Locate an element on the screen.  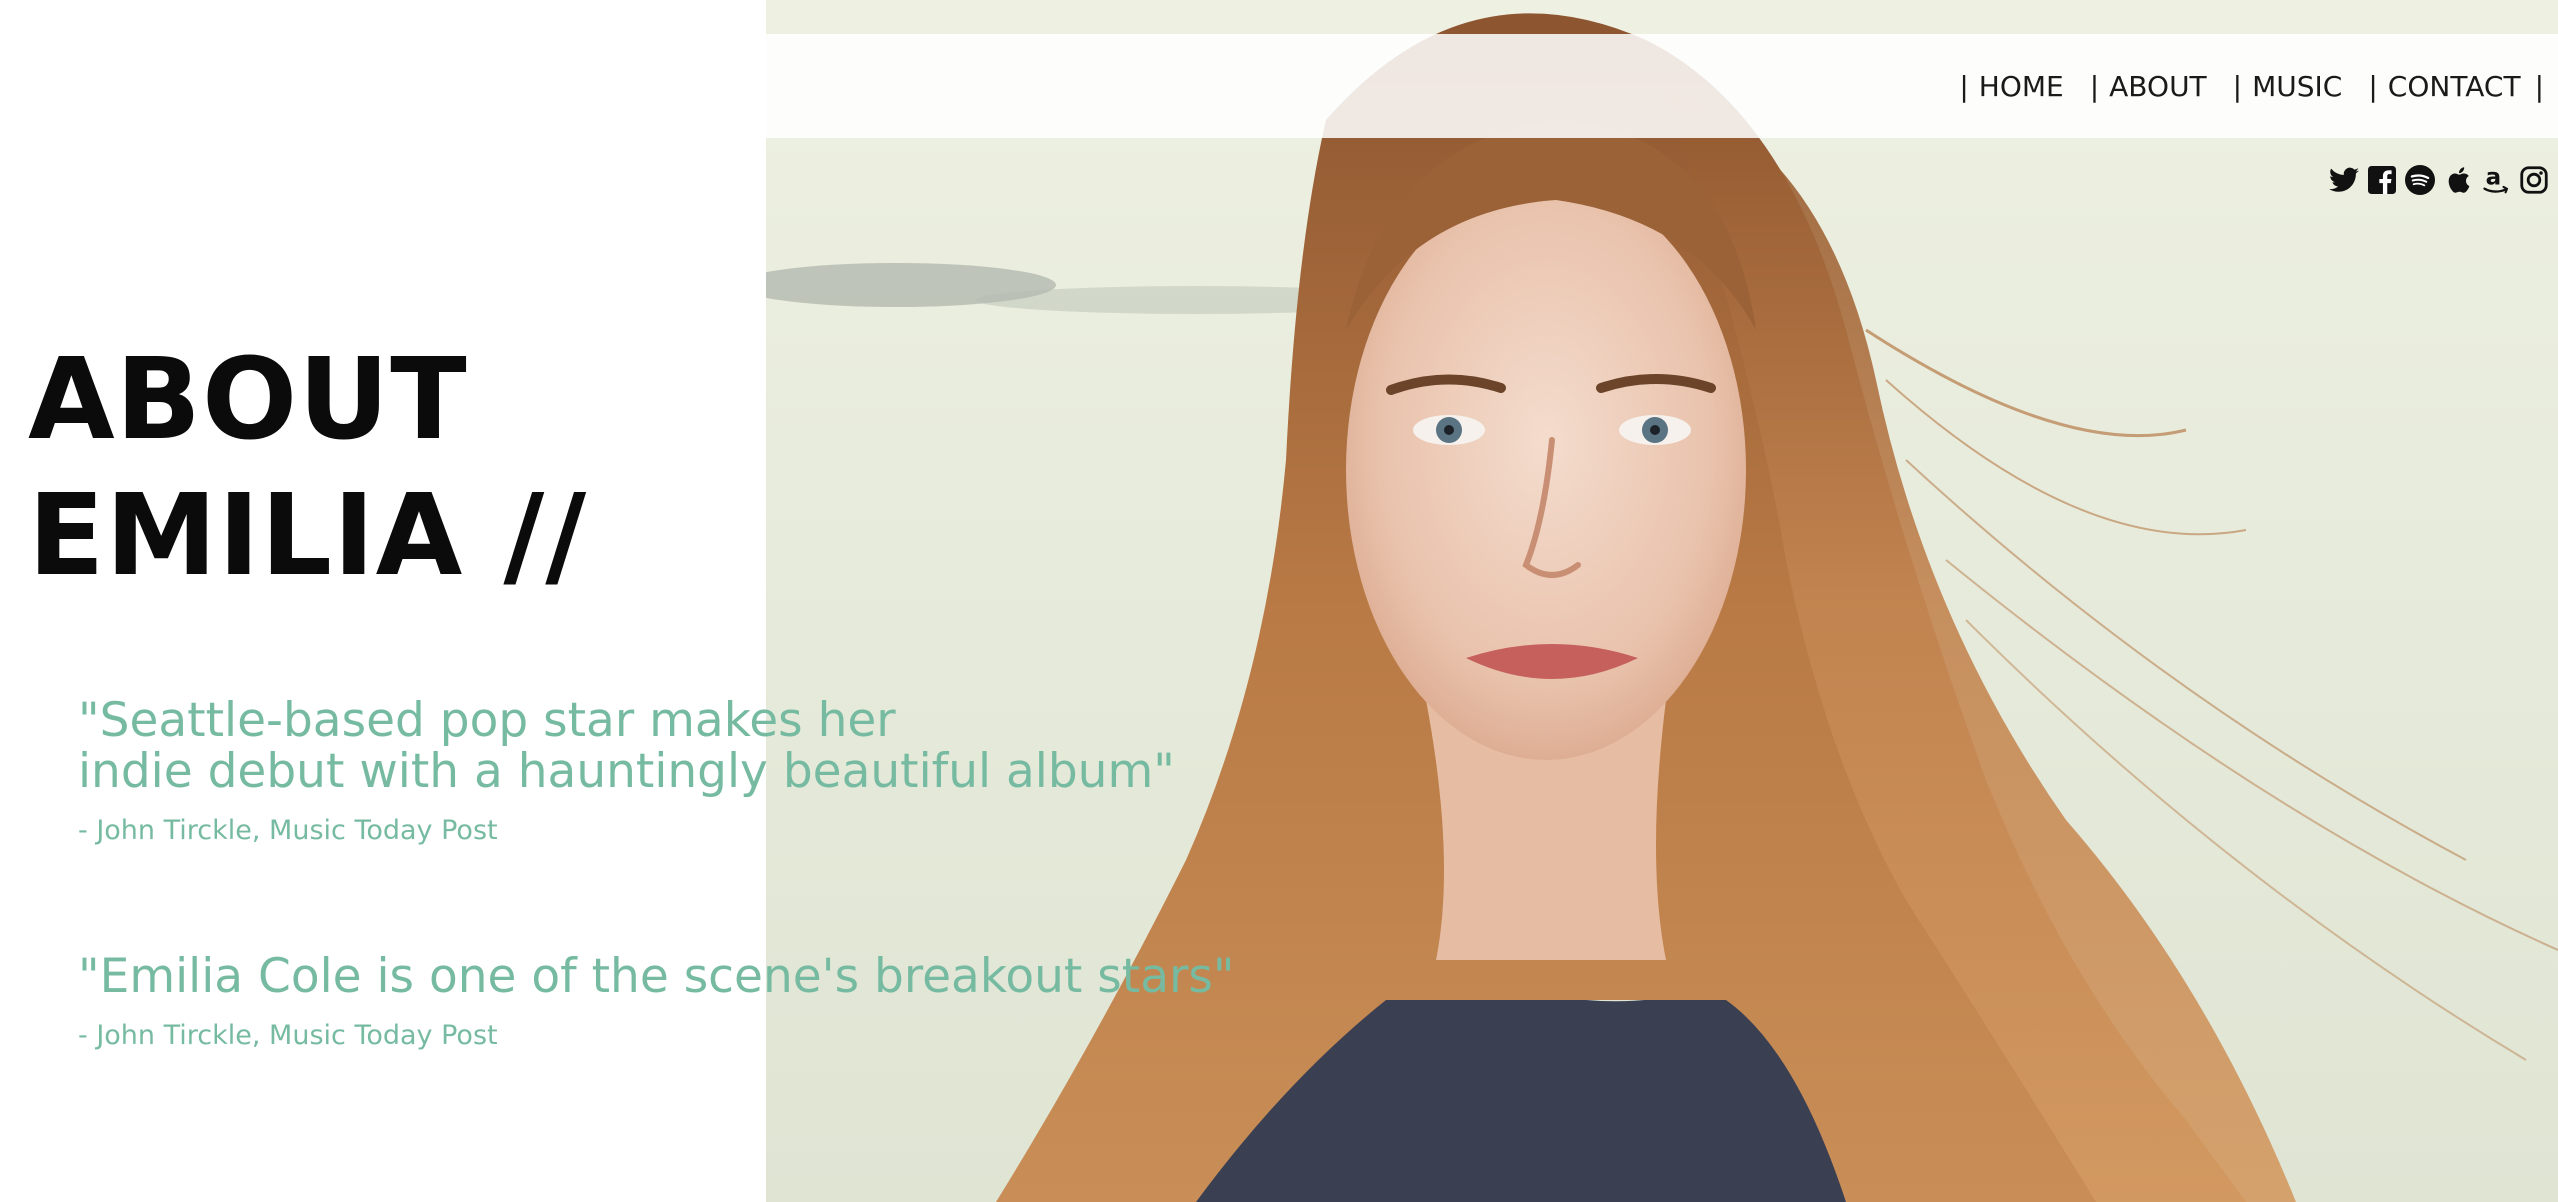
page-title-line2: EMILIA // is located at coordinates (308, 536).